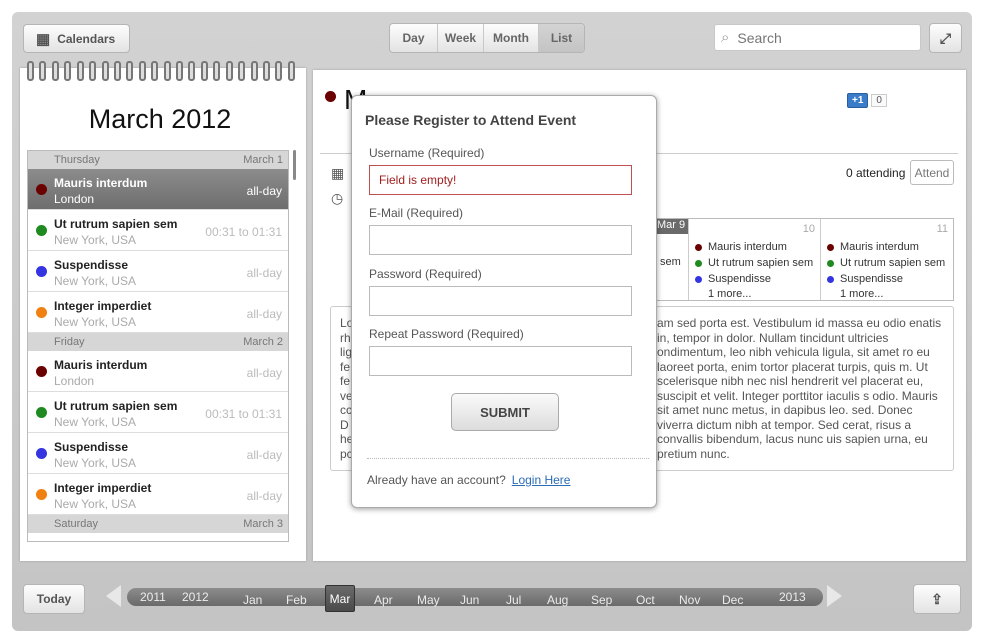 The image size is (984, 639). What do you see at coordinates (792, 597) in the screenshot?
I see `year-2013: 2013` at bounding box center [792, 597].